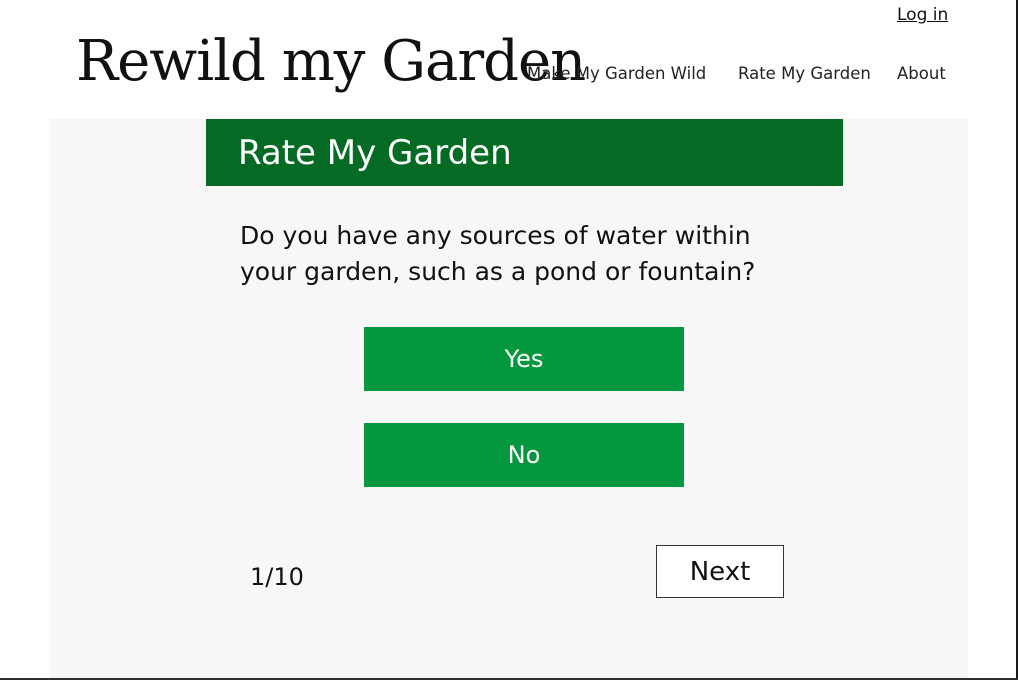  What do you see at coordinates (922, 15) in the screenshot?
I see `login-link: Log in` at bounding box center [922, 15].